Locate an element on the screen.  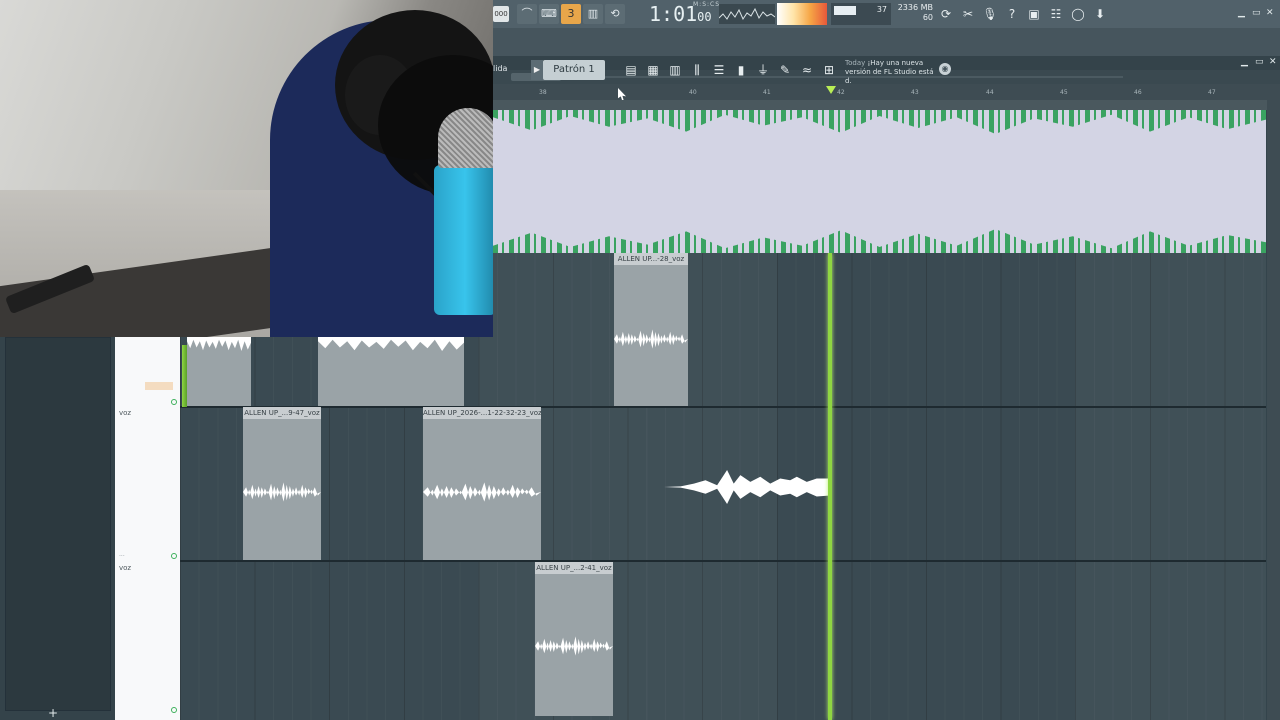
time-units-label: M:S:CS is located at coordinates (707, 4).